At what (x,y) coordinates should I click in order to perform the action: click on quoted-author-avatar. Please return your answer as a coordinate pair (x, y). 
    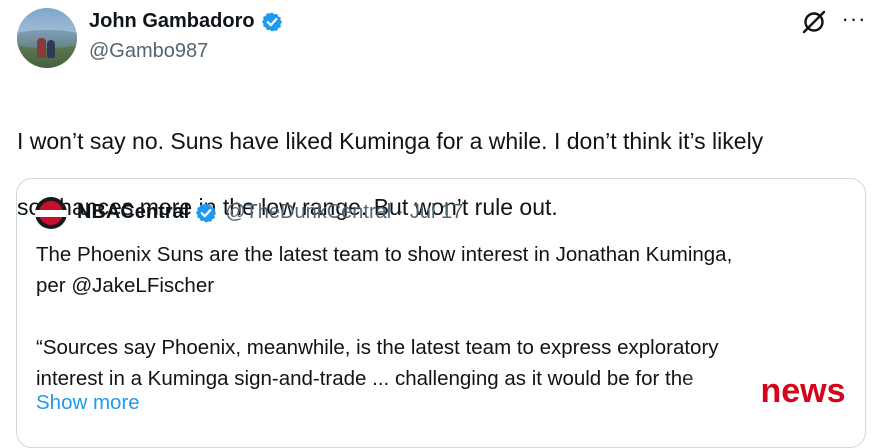
    Looking at the image, I should click on (51, 213).